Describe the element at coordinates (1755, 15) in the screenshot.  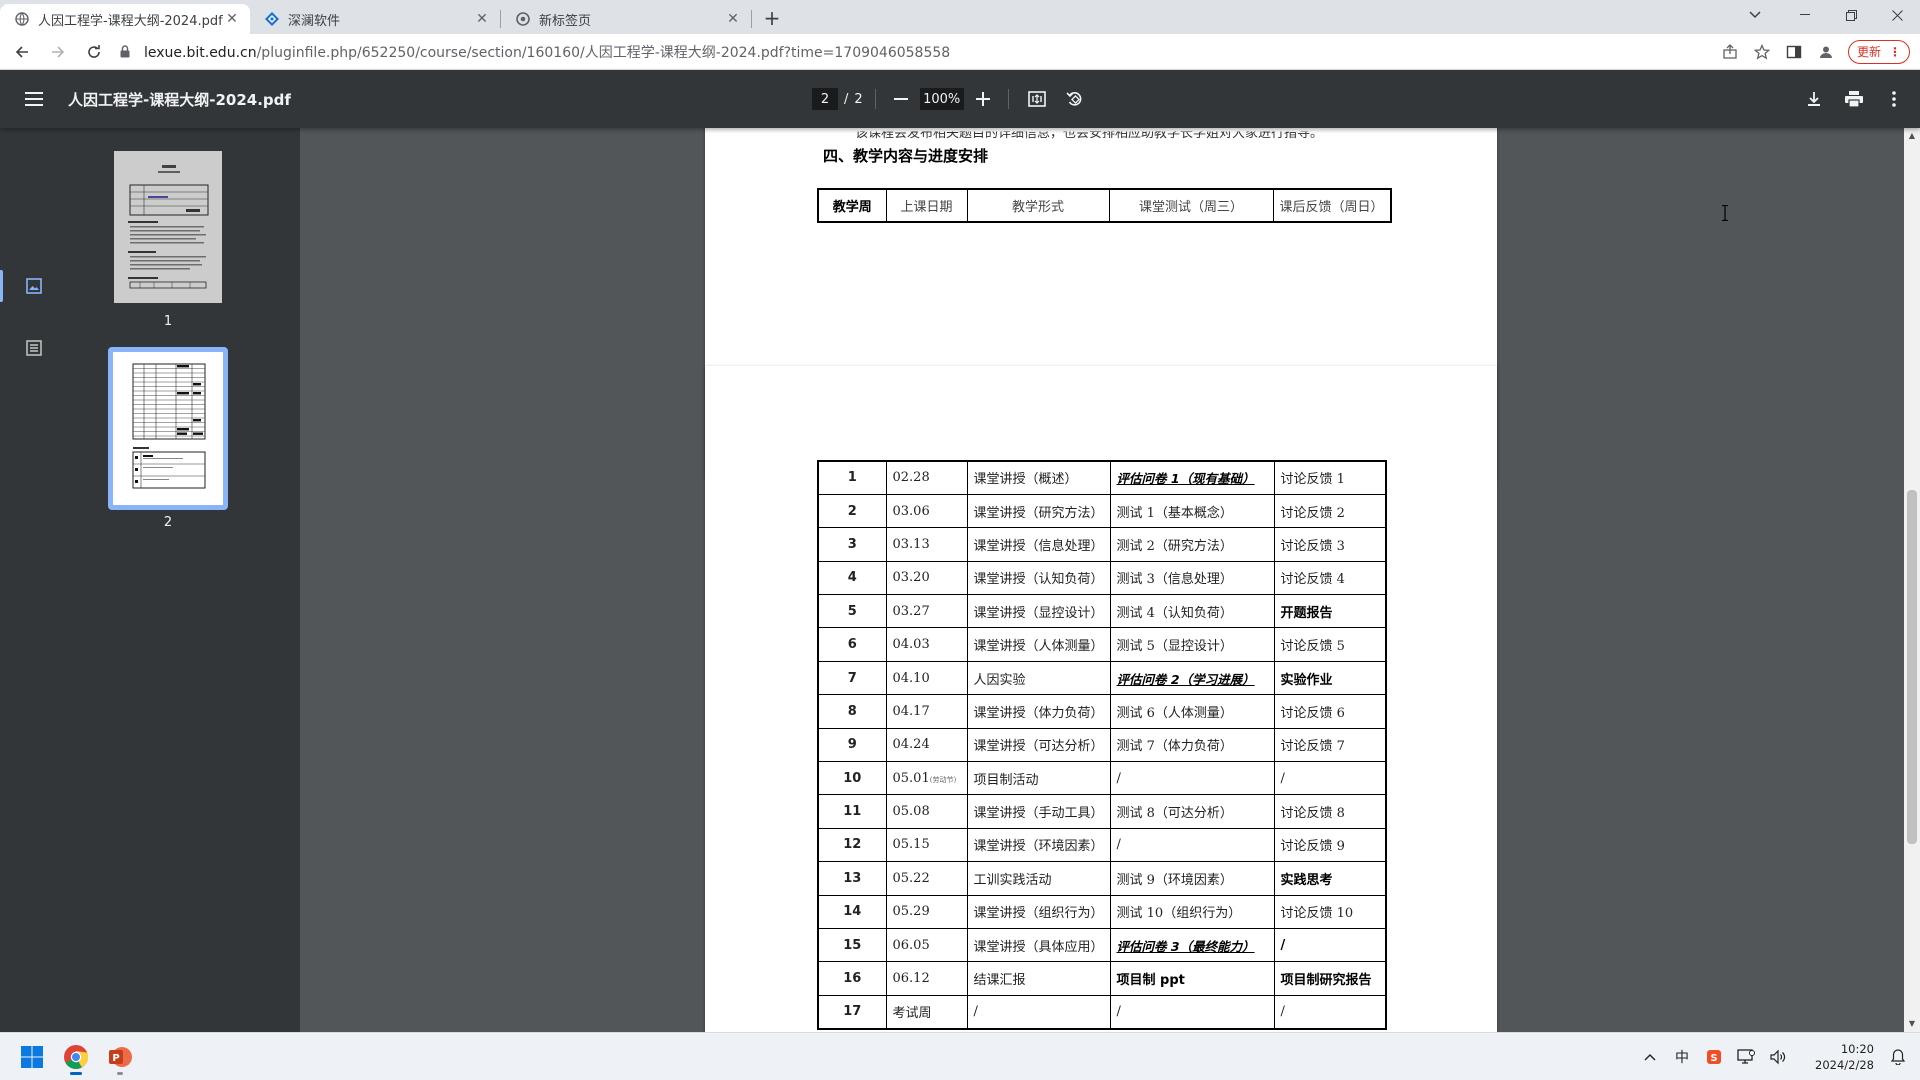
I see `tab-search-chevron-icon` at that location.